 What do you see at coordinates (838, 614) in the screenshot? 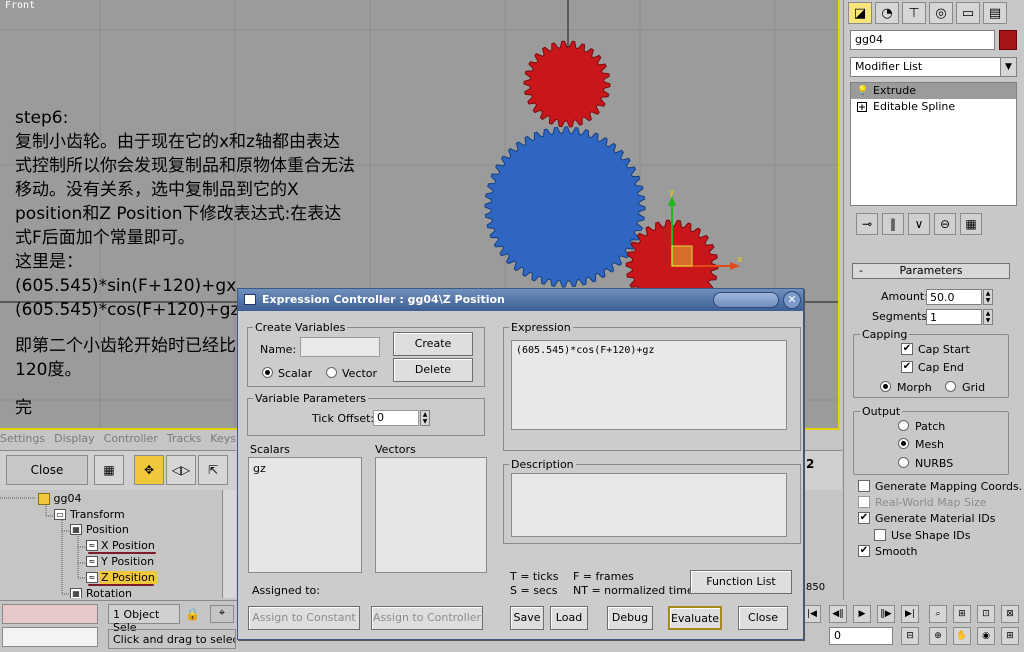
I see `previous-frame-icon: ◀‖` at bounding box center [838, 614].